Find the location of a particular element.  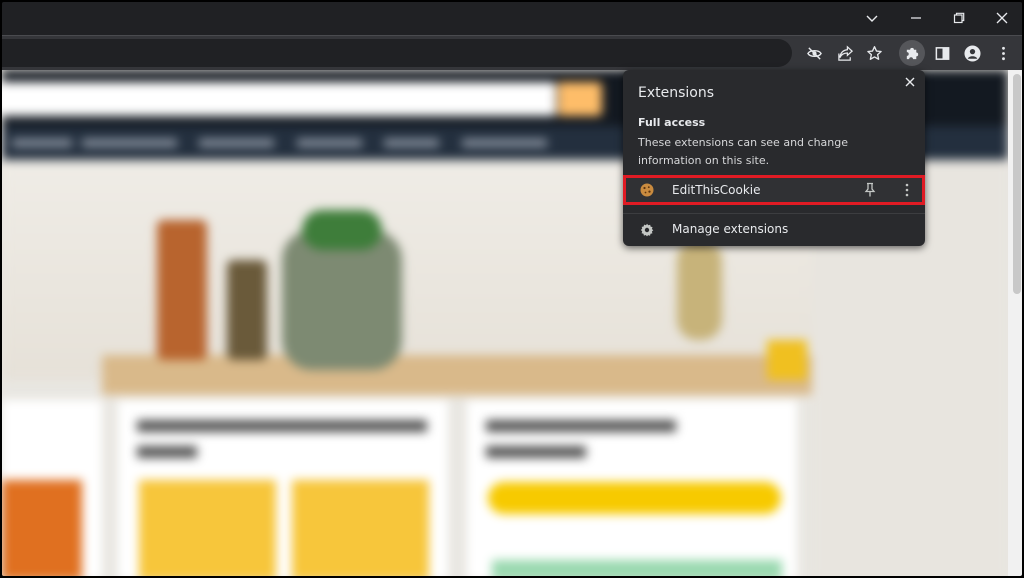

puzzle-icon is located at coordinates (912, 53).